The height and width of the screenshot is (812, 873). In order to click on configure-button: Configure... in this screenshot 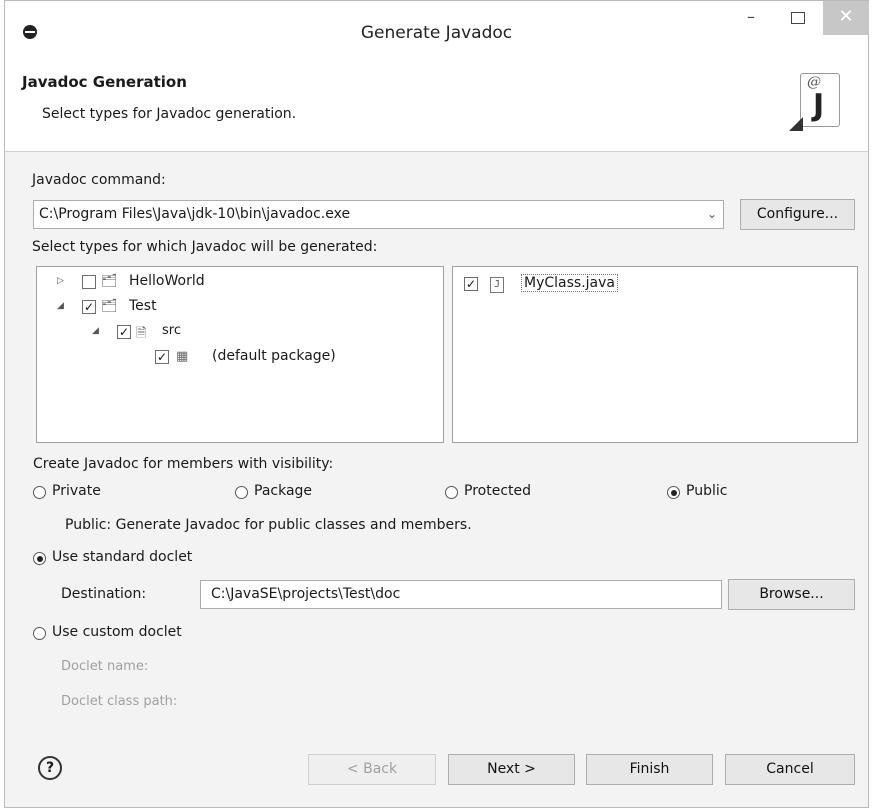, I will do `click(797, 214)`.